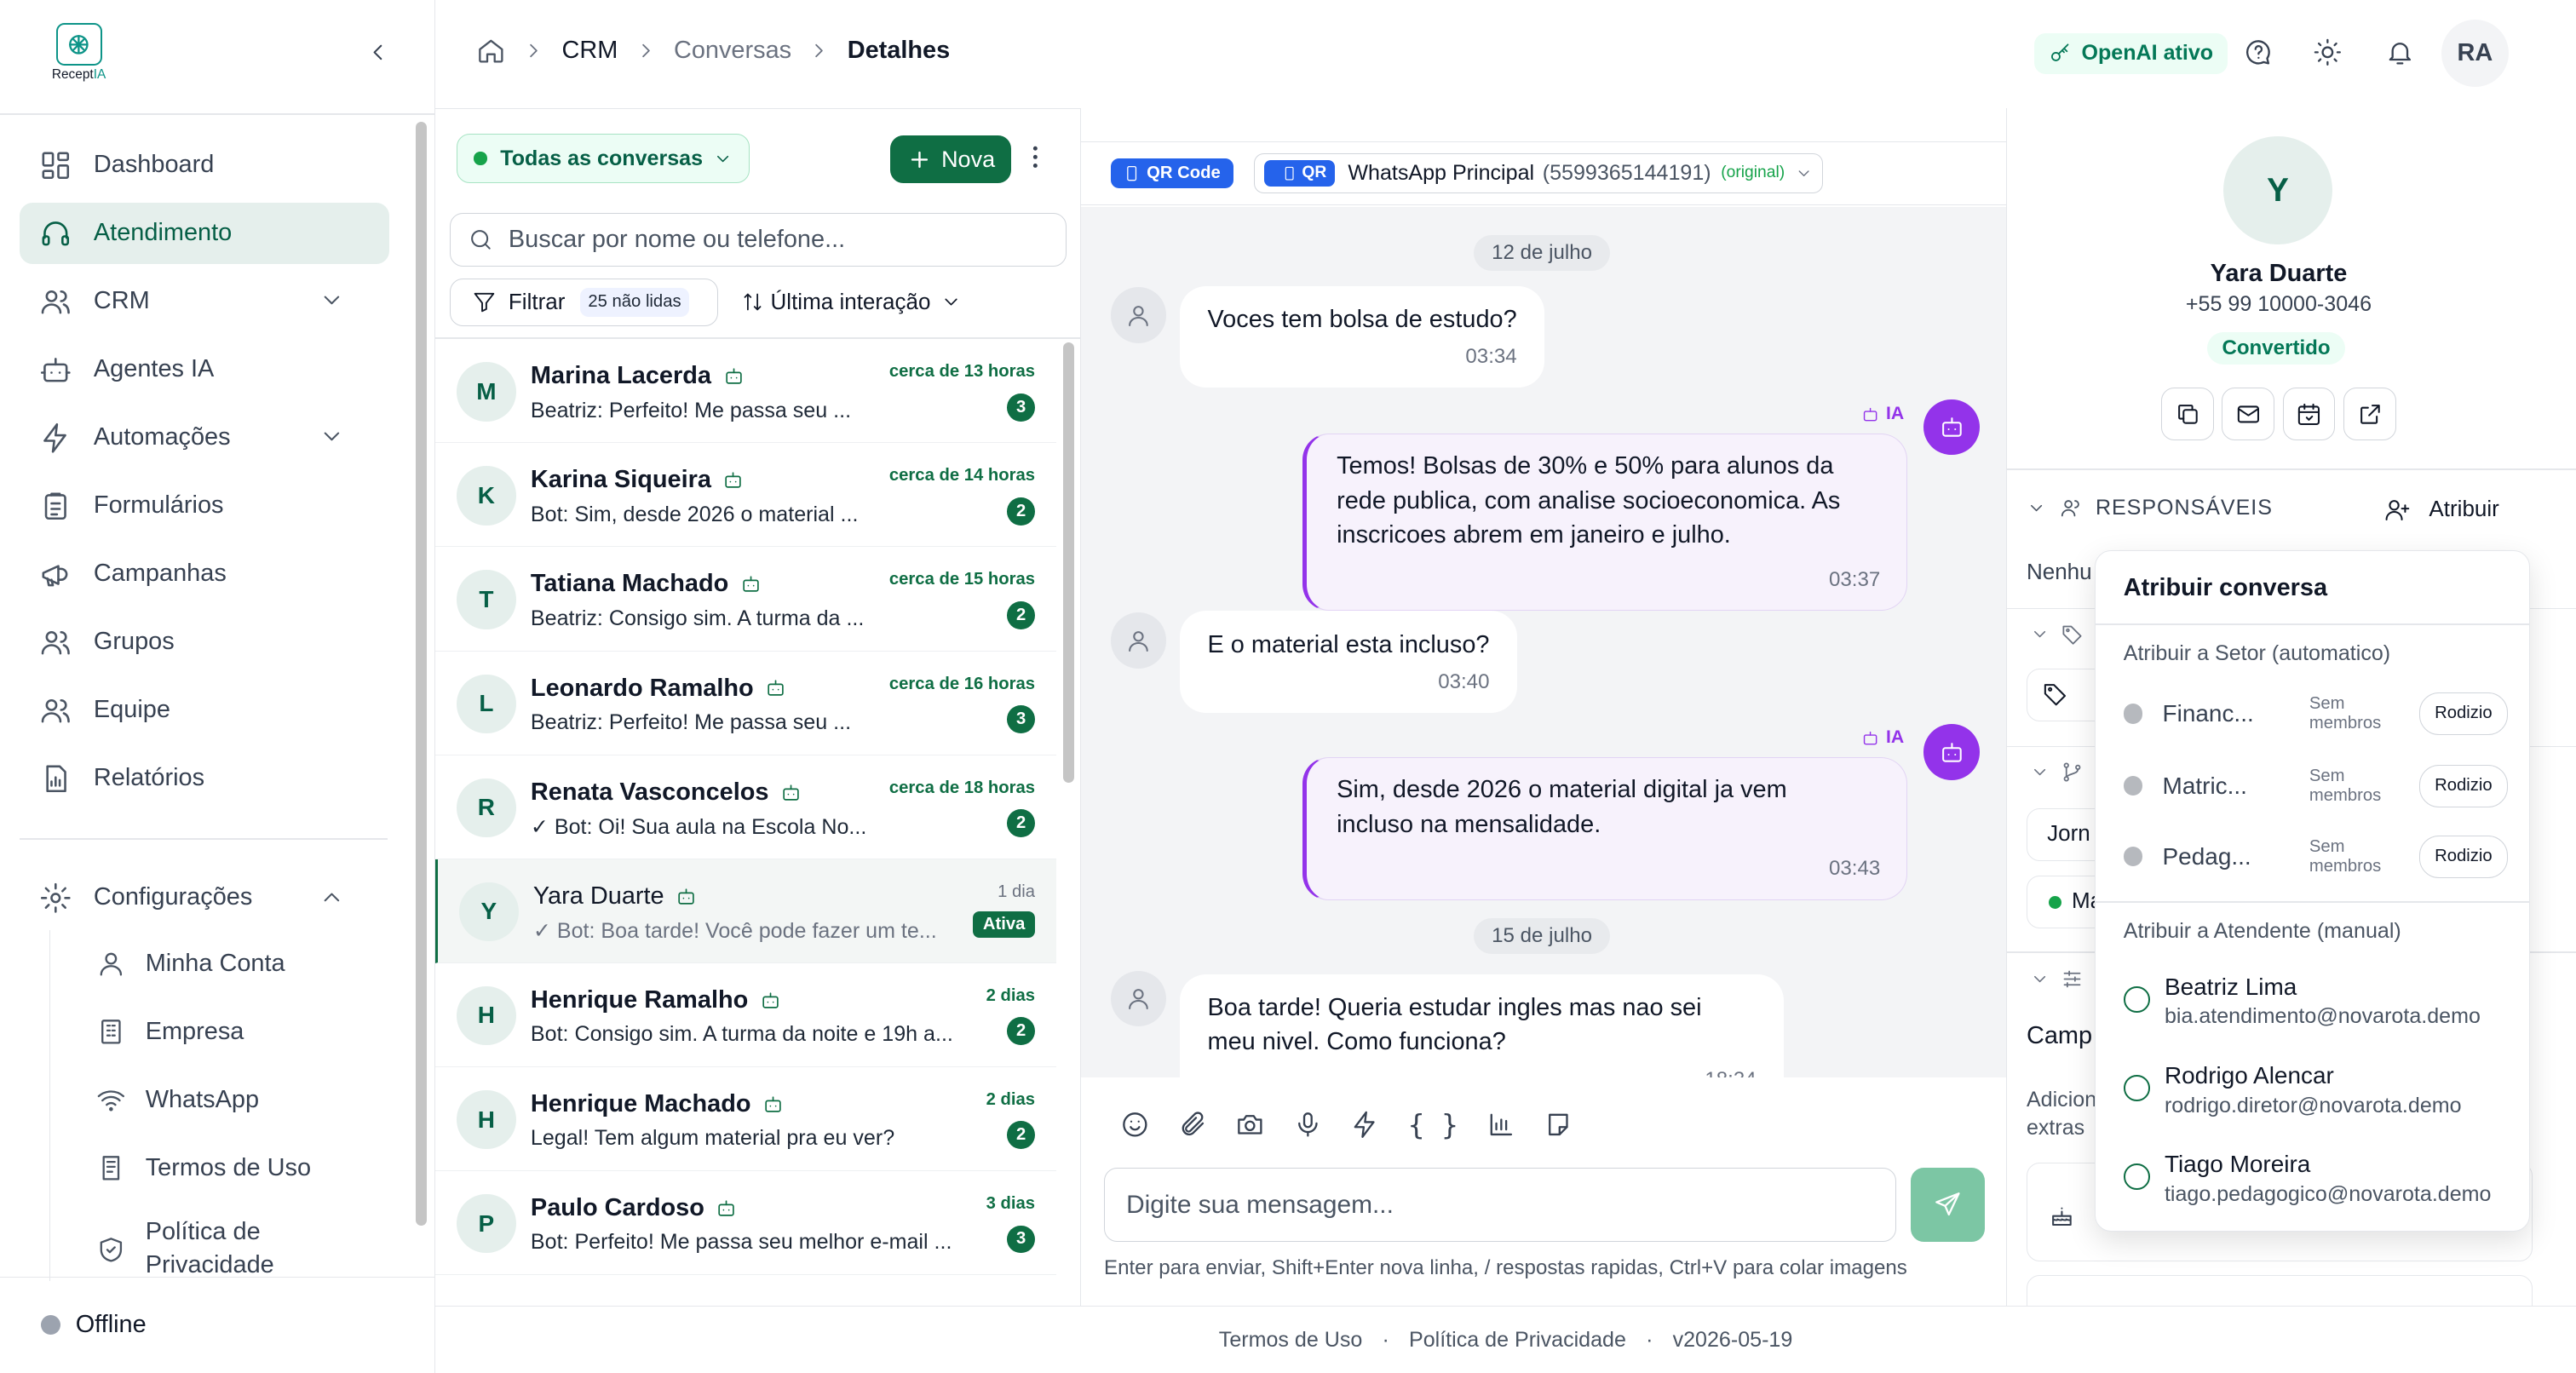 This screenshot has width=2576, height=1373. I want to click on nav-relatorios: Relatórios, so click(205, 778).